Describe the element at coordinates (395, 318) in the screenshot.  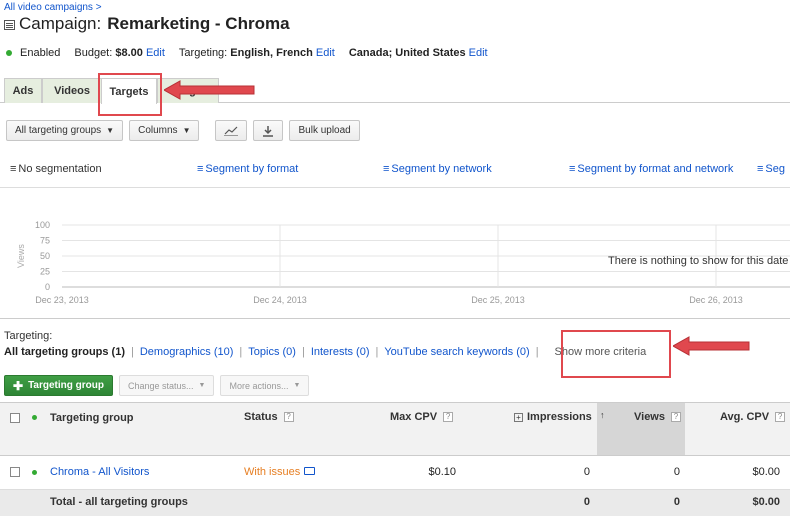
I see `divider` at that location.